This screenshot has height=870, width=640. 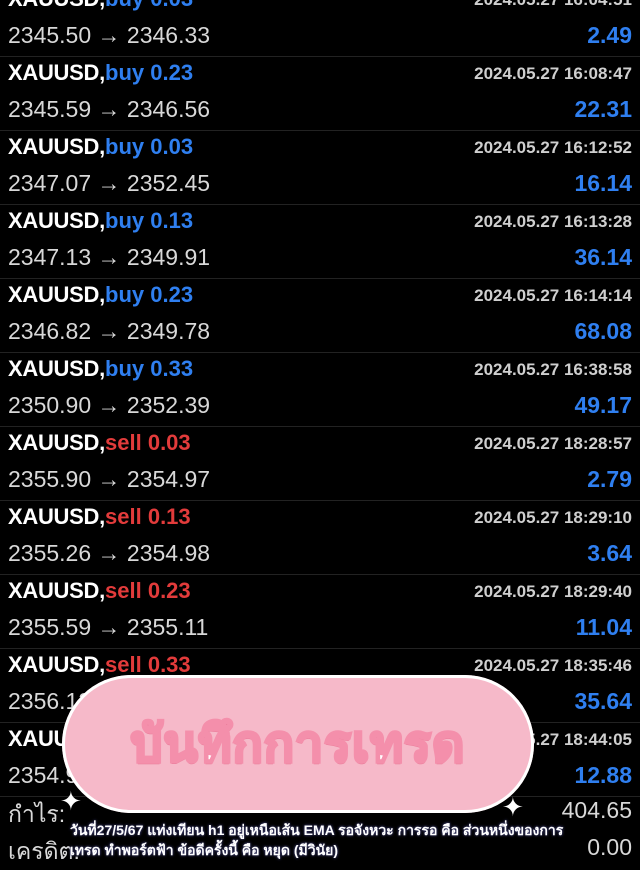 I want to click on trade-profit: 2.79, so click(x=609, y=479).